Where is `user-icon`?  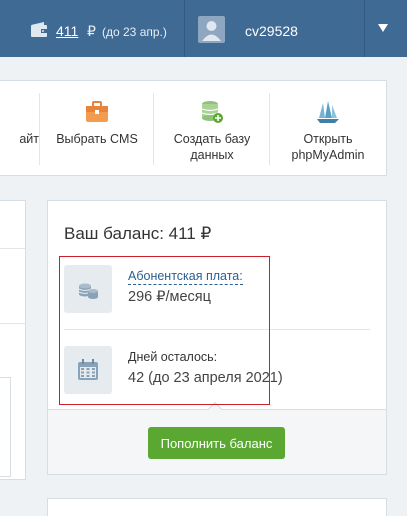
user-icon is located at coordinates (211, 31).